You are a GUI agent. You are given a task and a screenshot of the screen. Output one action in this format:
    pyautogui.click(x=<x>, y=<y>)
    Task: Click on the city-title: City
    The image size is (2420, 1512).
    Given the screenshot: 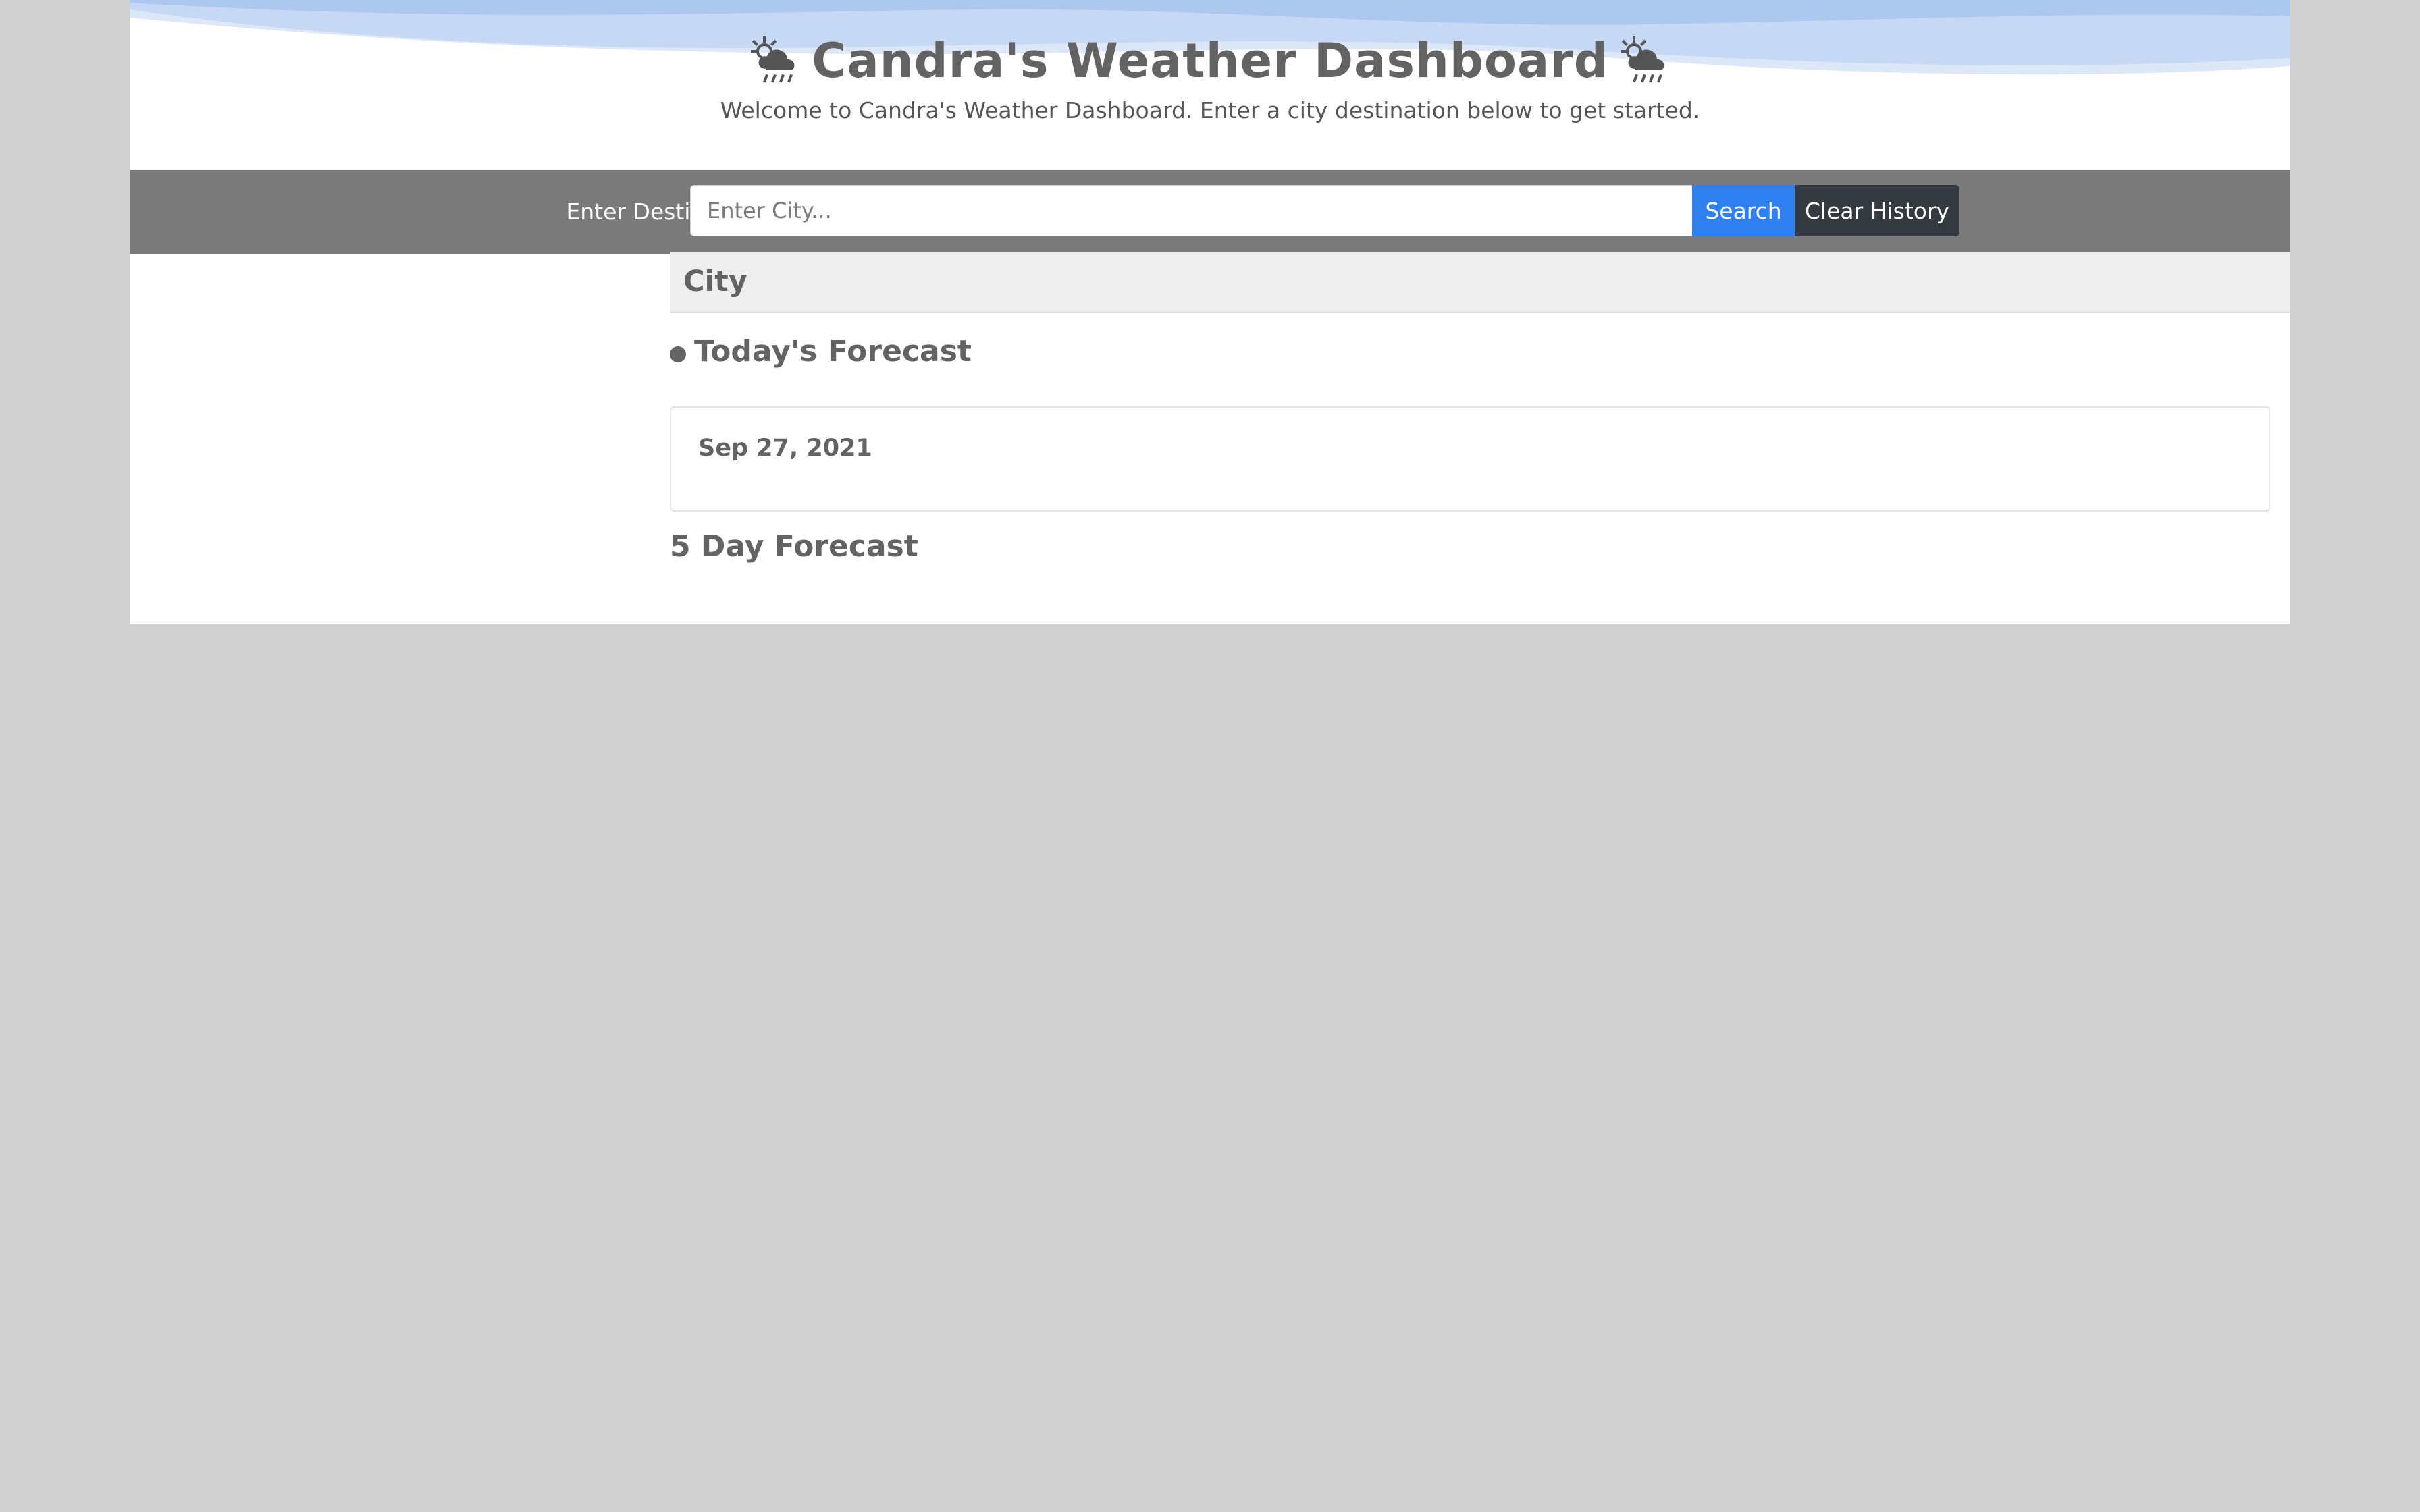 What is the action you would take?
    pyautogui.click(x=715, y=281)
    